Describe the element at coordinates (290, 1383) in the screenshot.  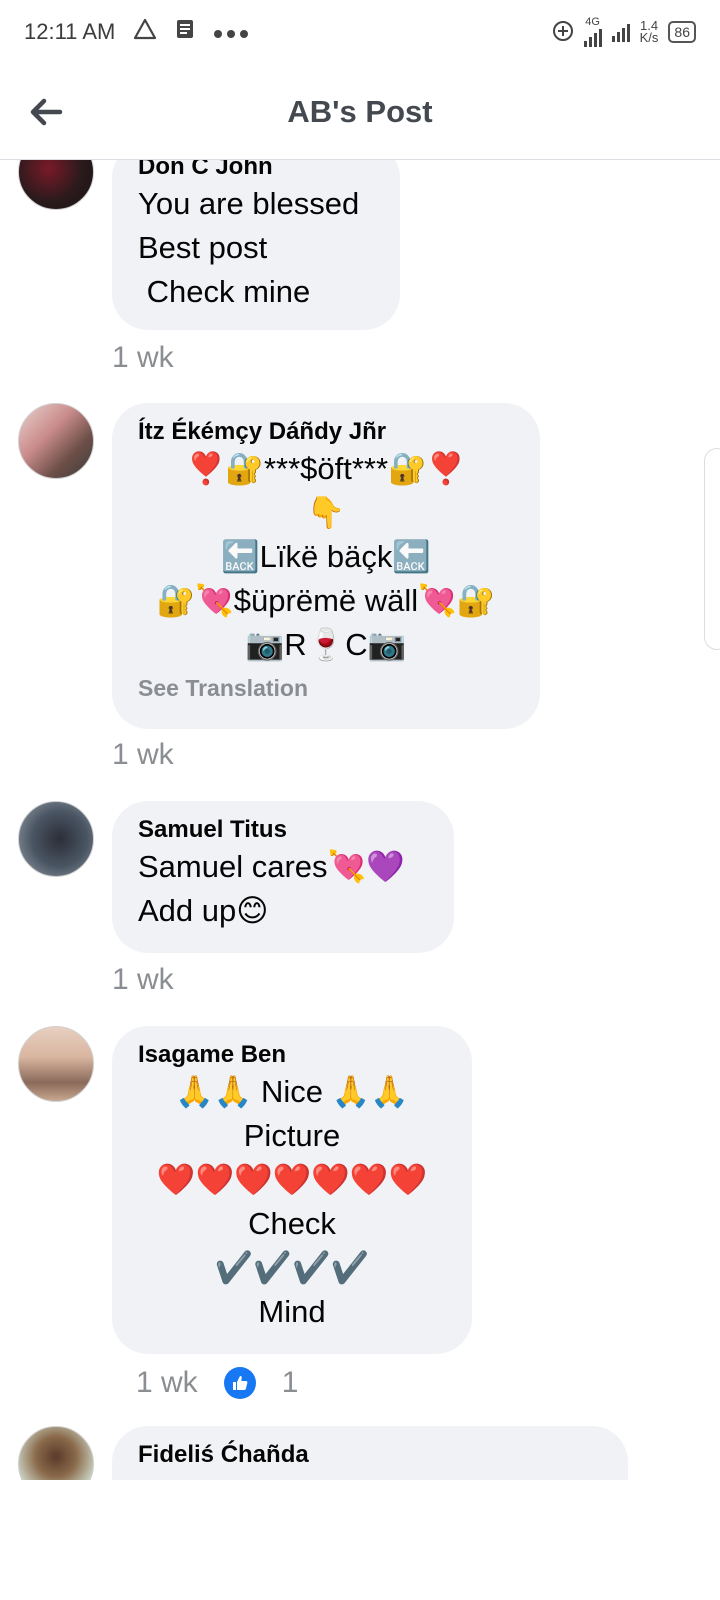
I see `like-count: 1` at that location.